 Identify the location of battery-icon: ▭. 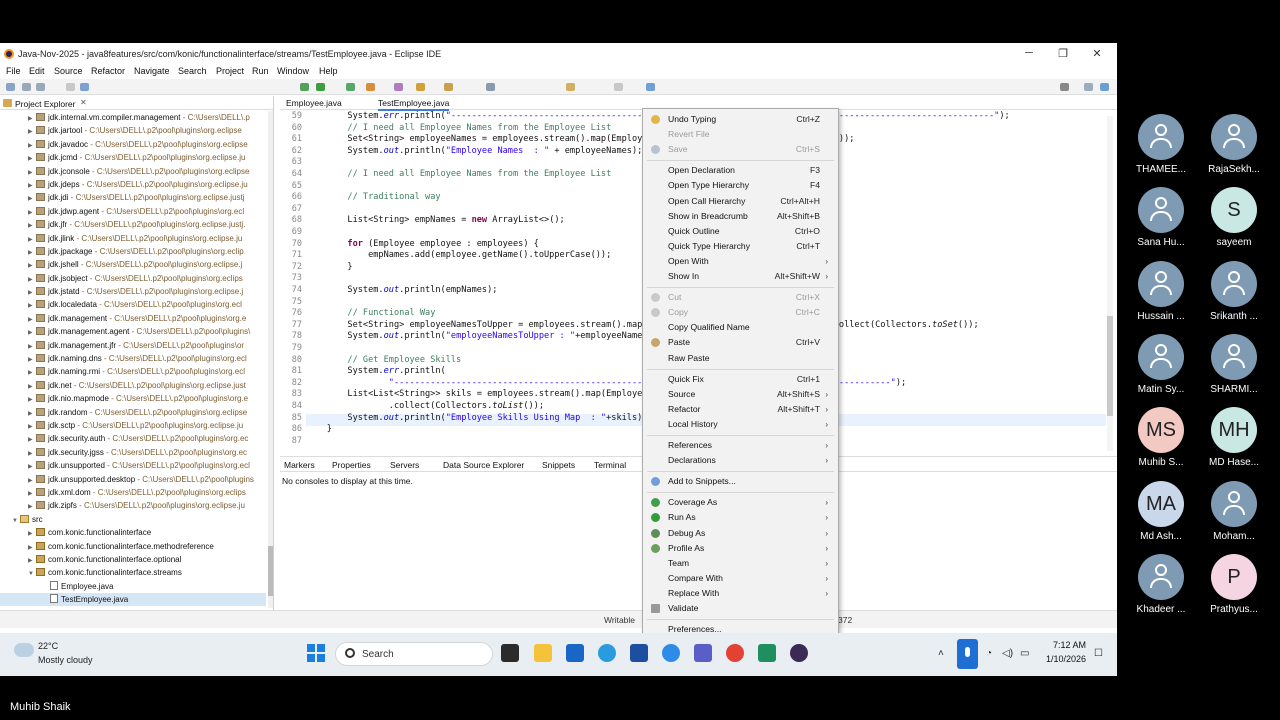
(1024, 653).